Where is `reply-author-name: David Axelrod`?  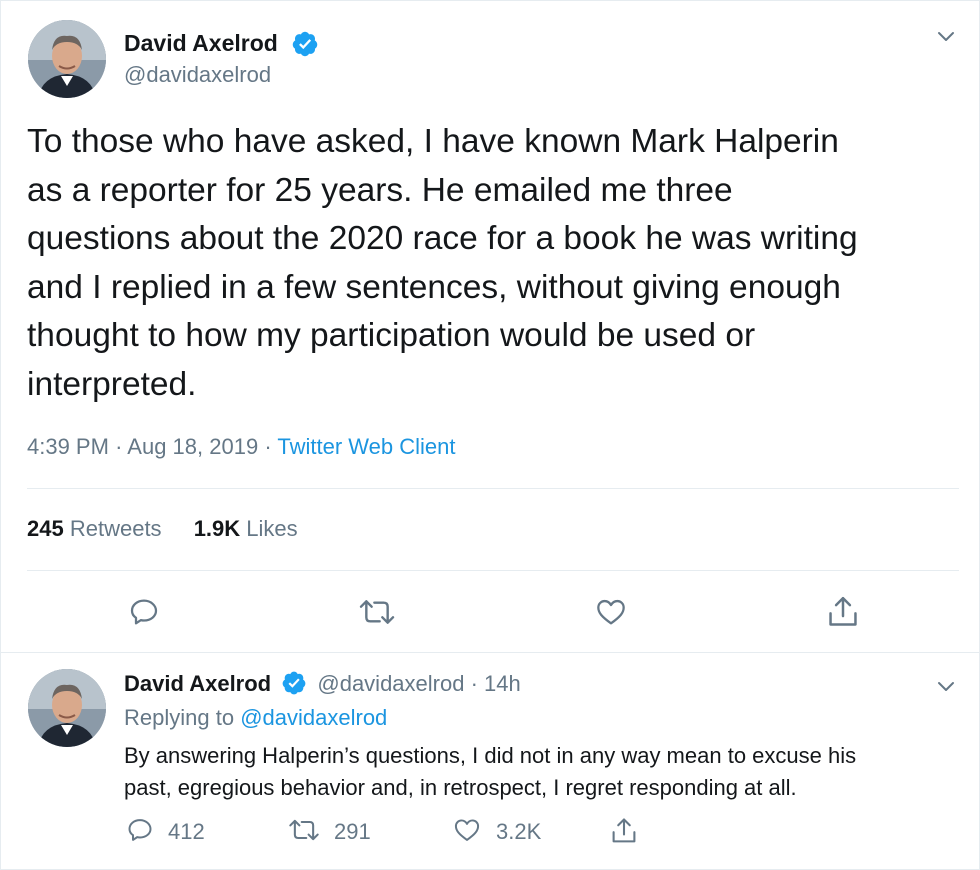
reply-author-name: David Axelrod is located at coordinates (197, 683).